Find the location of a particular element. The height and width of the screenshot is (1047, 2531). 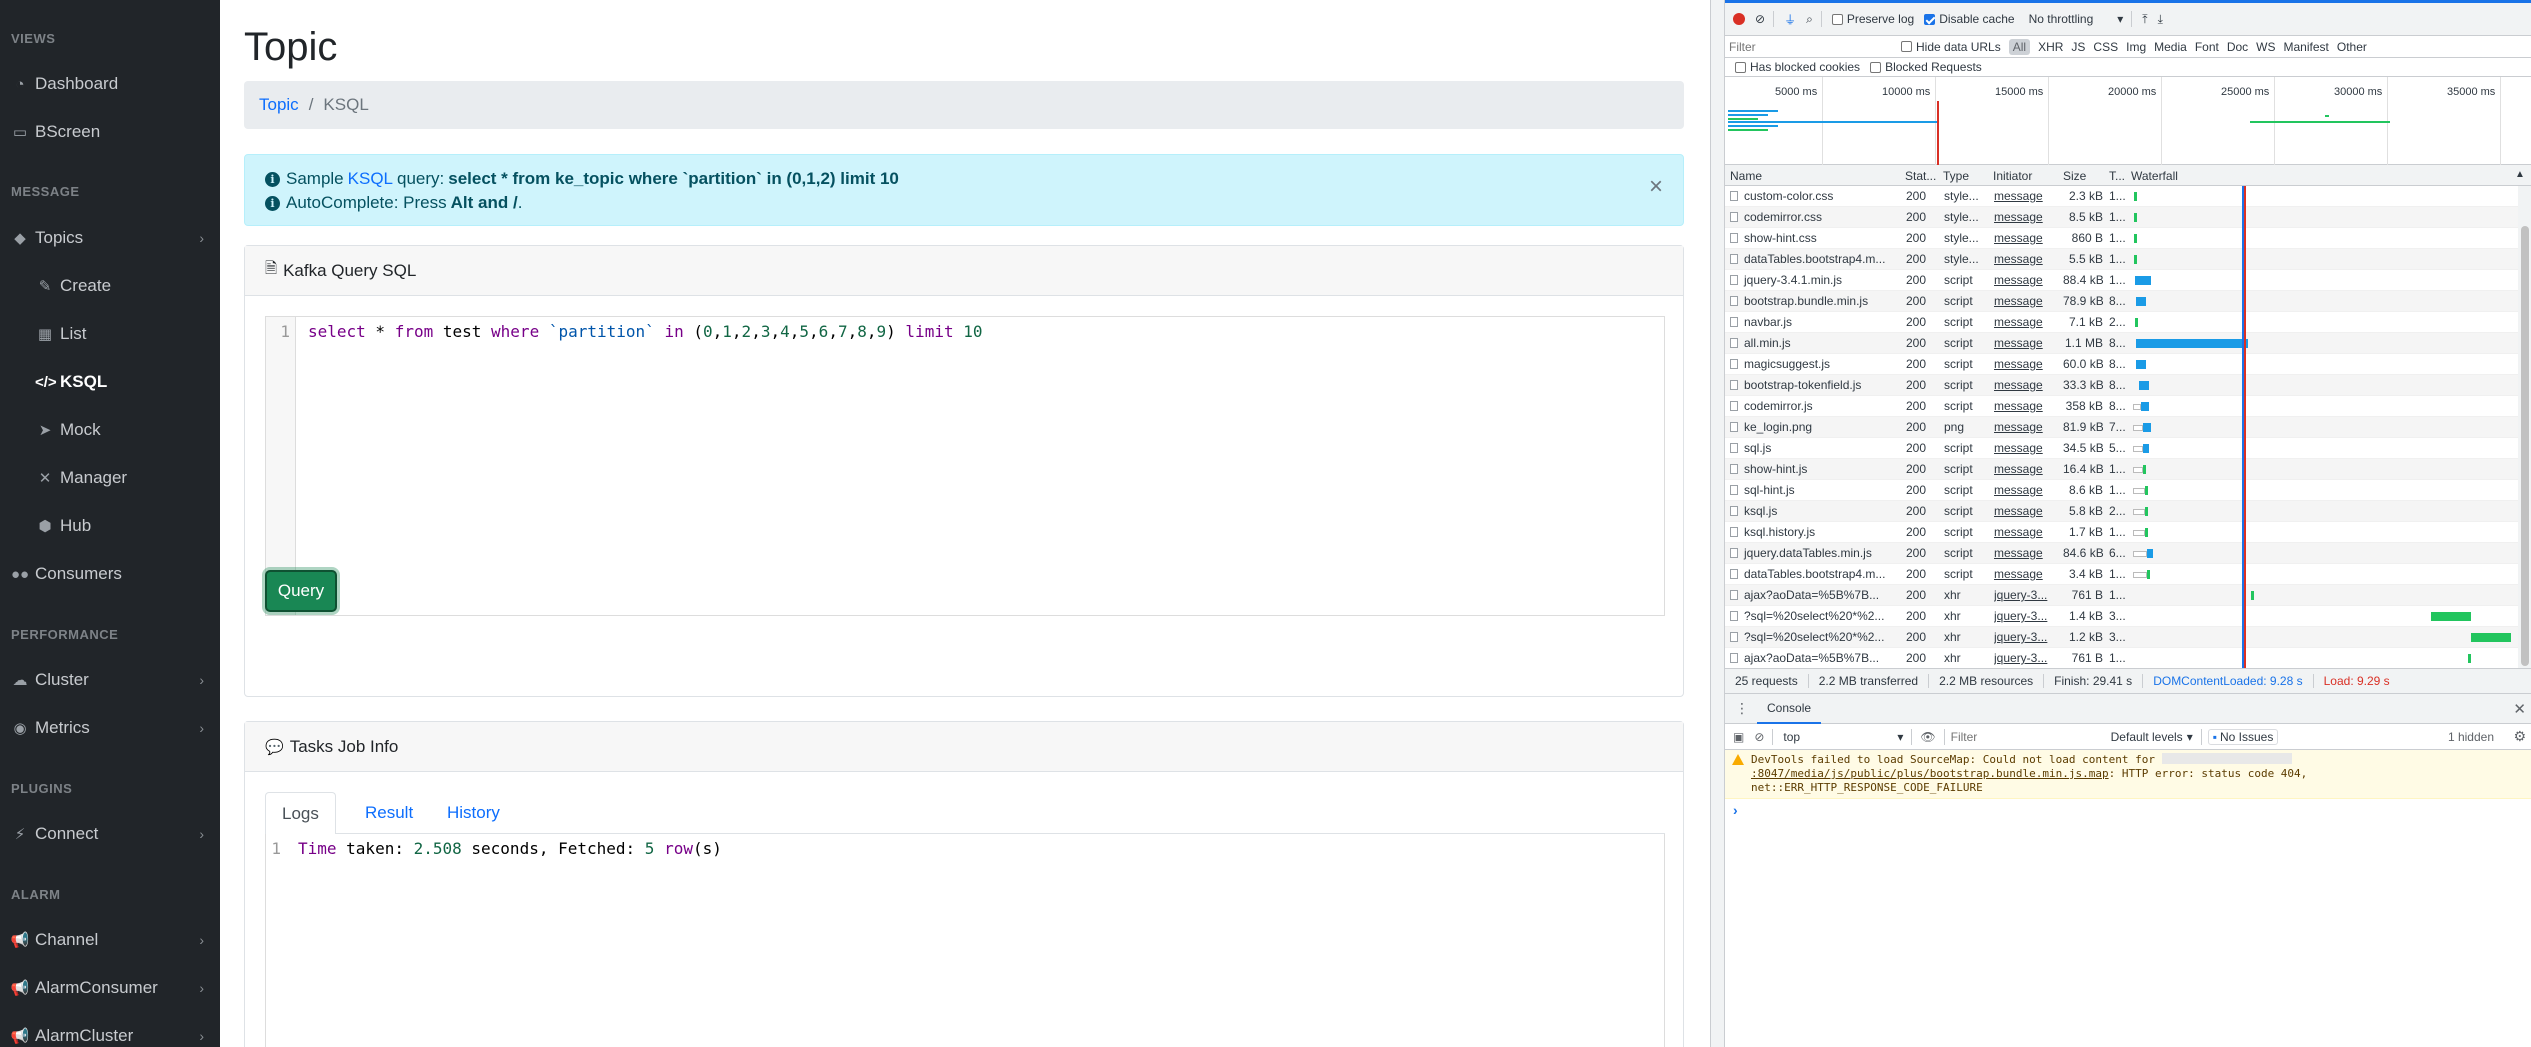

type-filter-other: Other is located at coordinates (2352, 47).